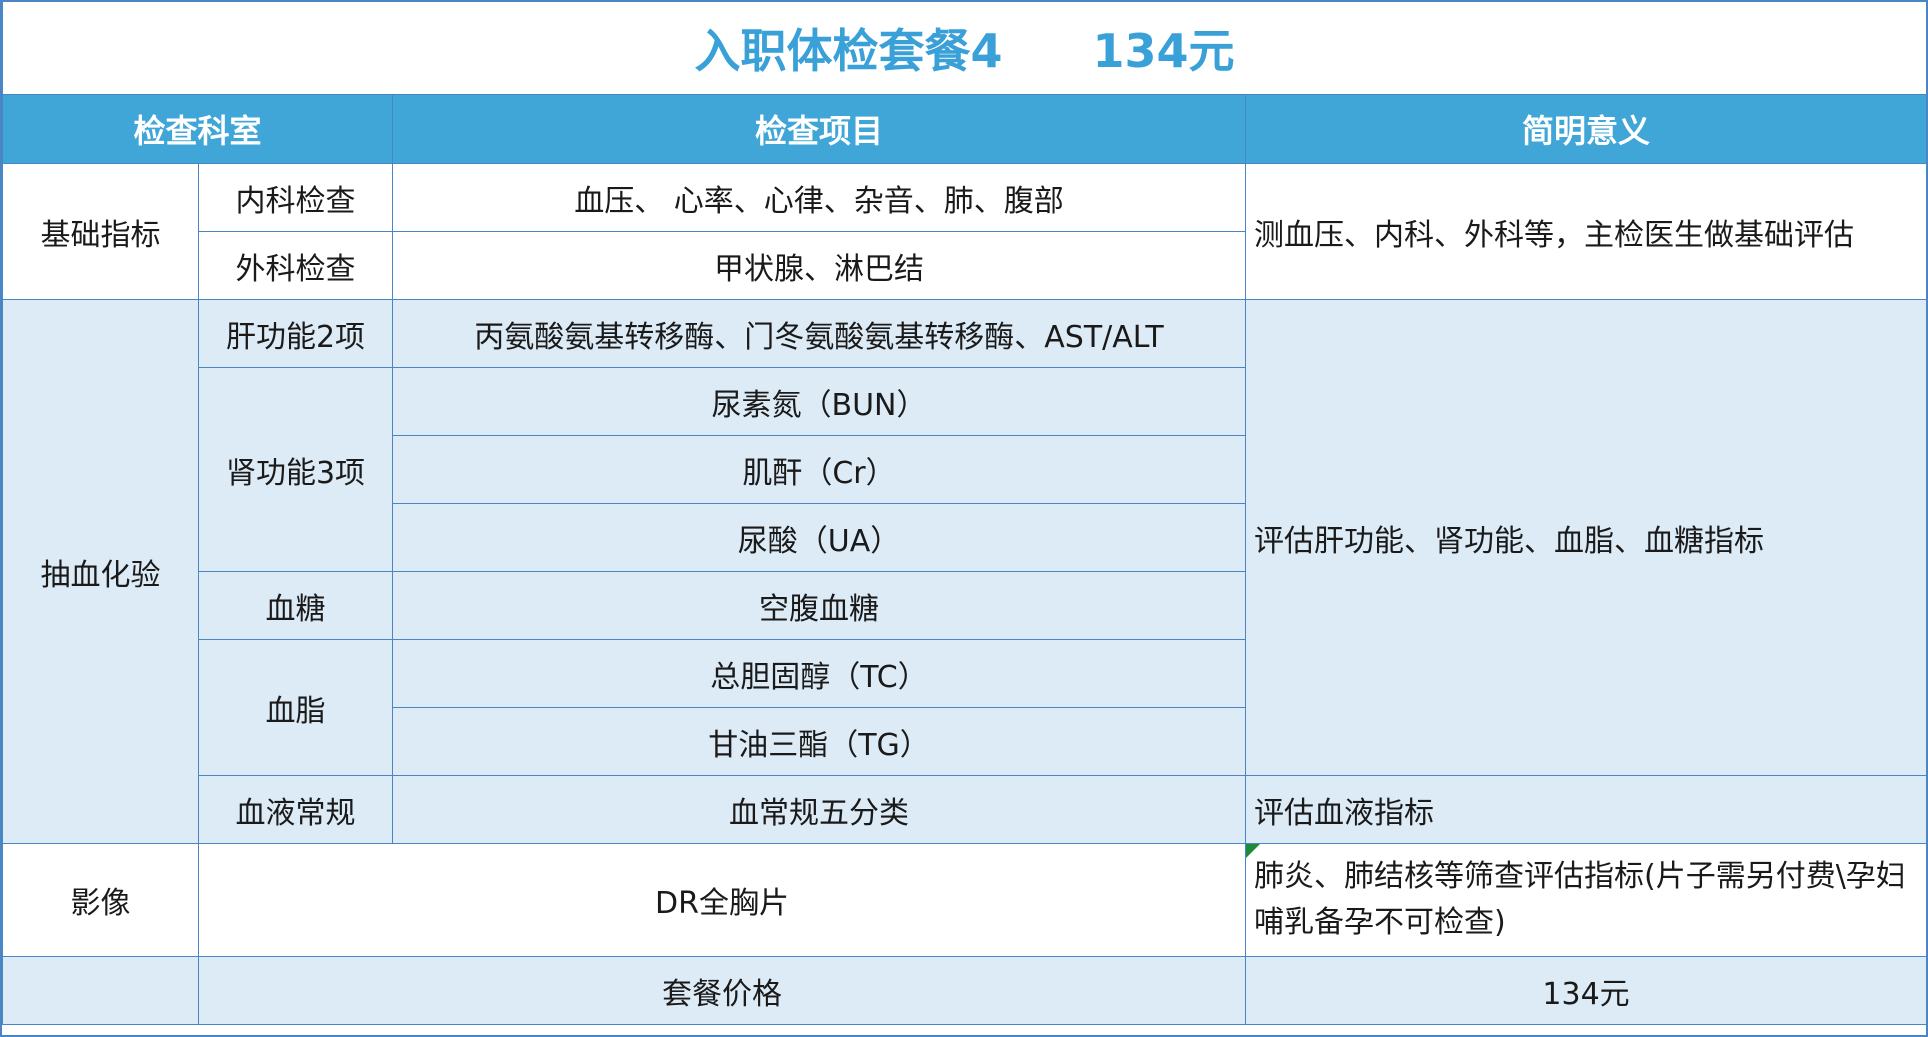  What do you see at coordinates (819, 809) in the screenshot?
I see `item-routine: 血常规五分类` at bounding box center [819, 809].